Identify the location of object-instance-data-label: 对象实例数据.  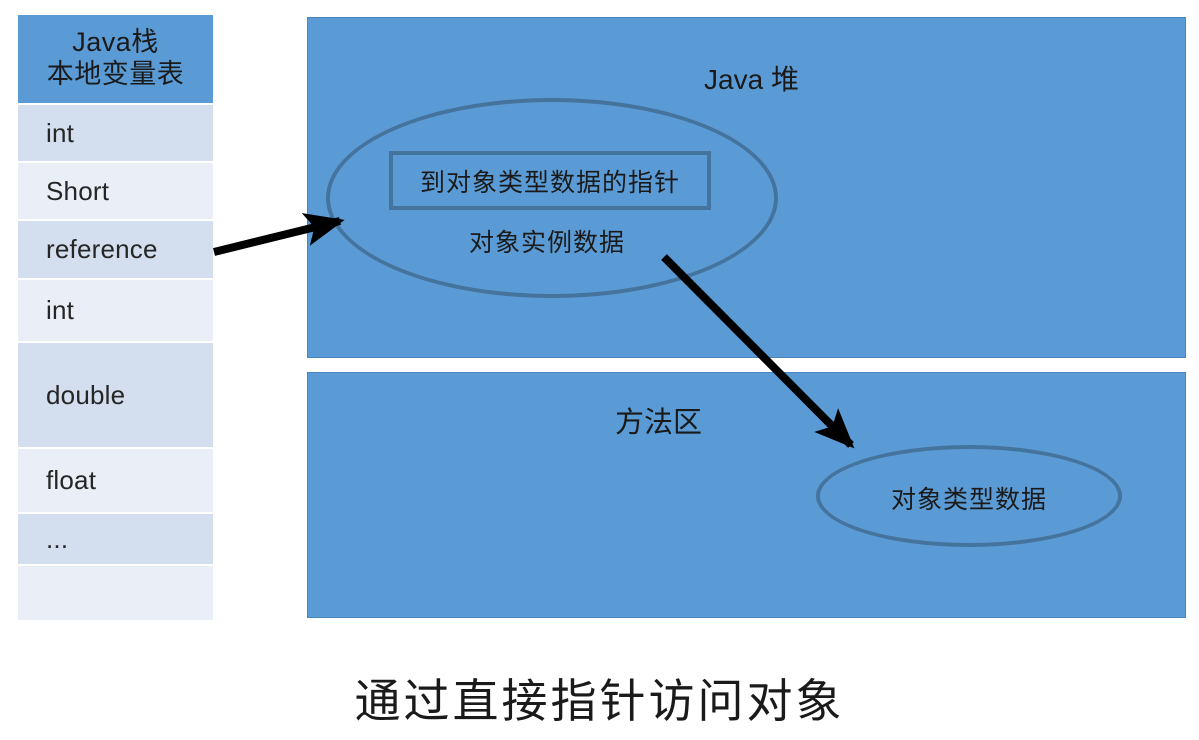
(546, 243).